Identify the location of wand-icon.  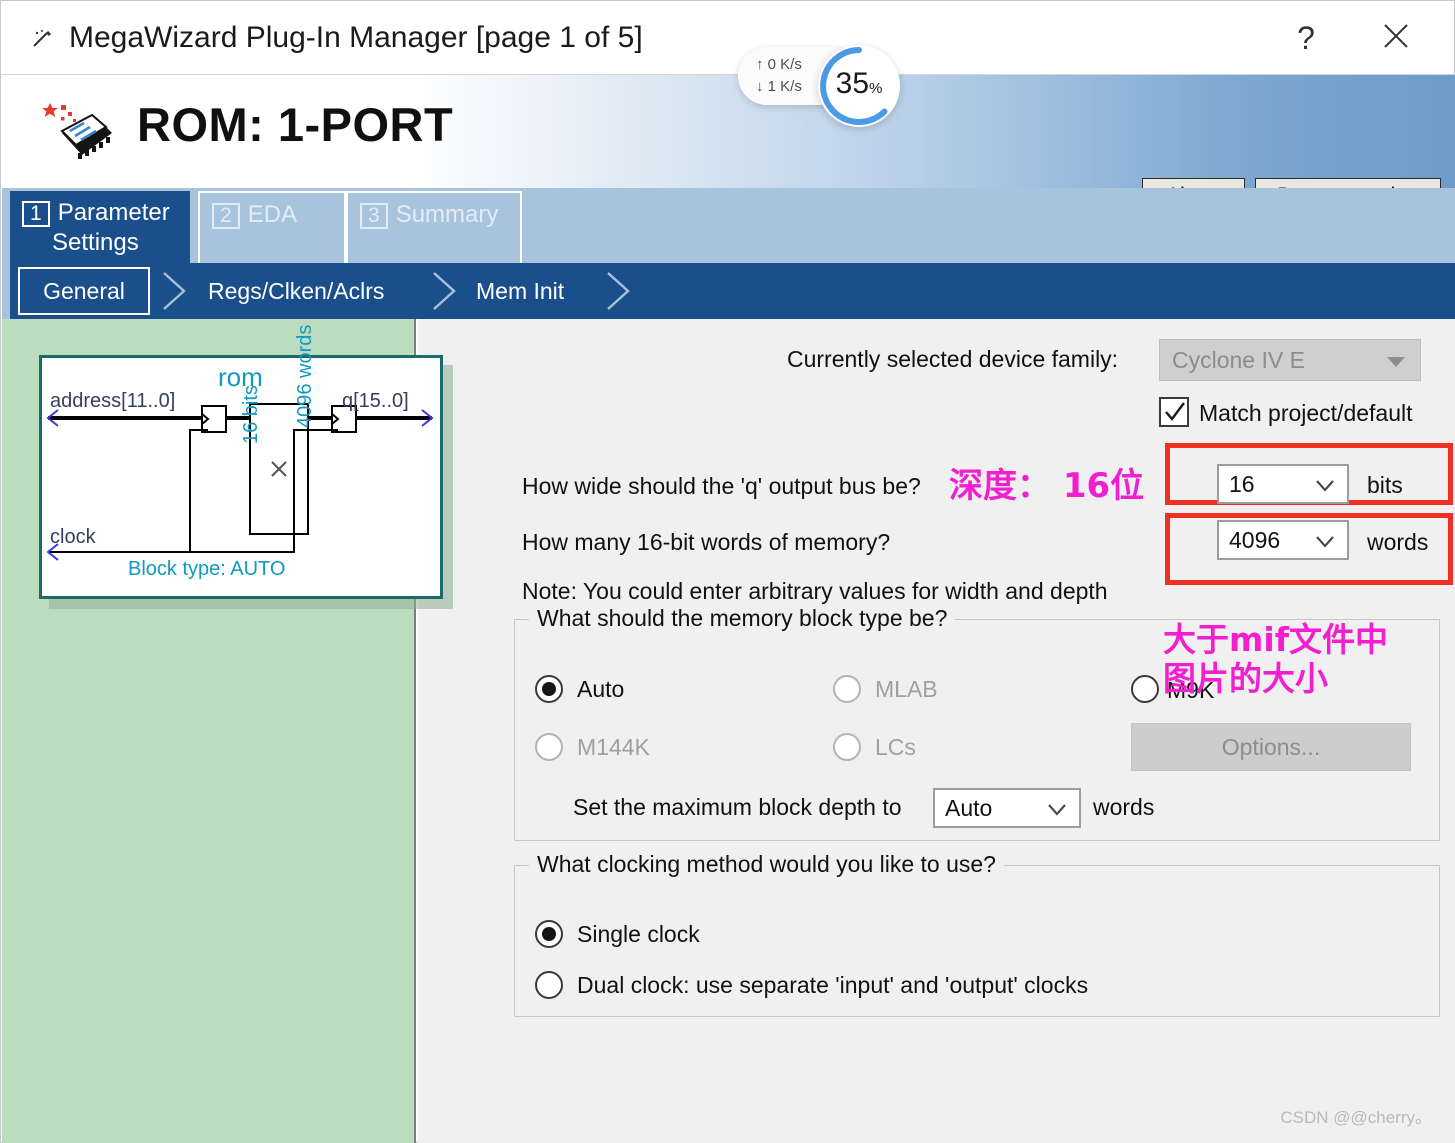
(42, 39).